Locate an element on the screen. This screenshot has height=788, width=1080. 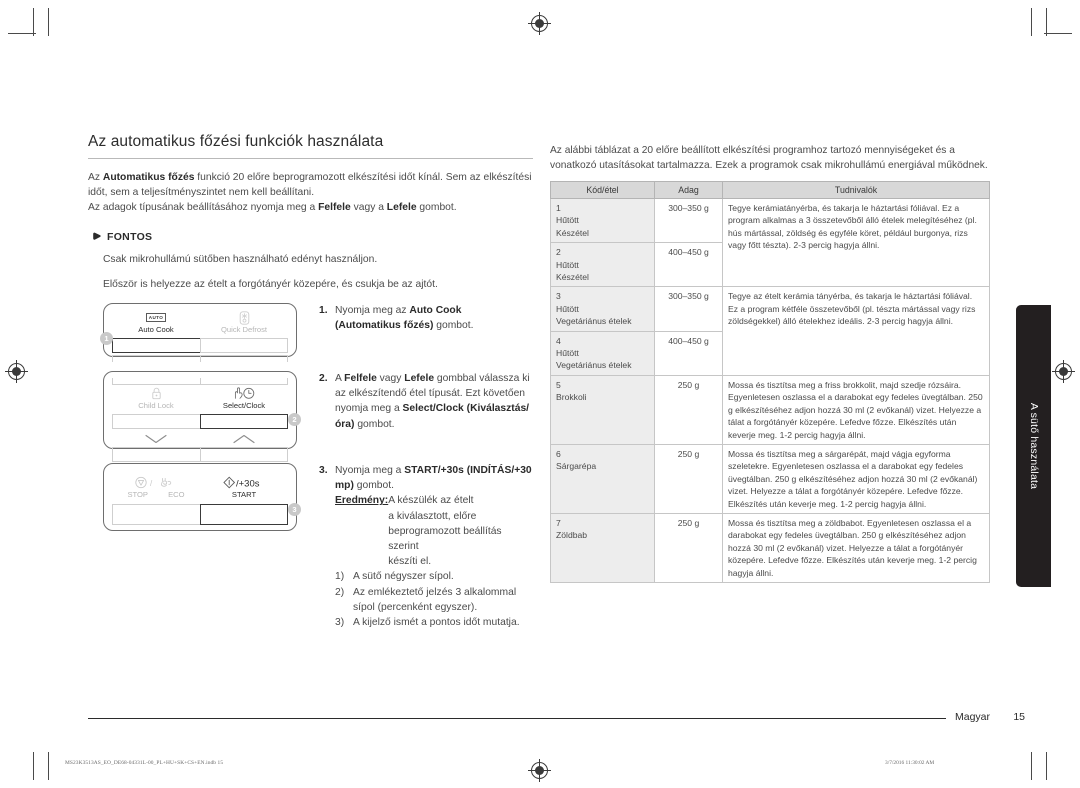
cell-amount: 400–450 g is located at coordinates (688, 265).